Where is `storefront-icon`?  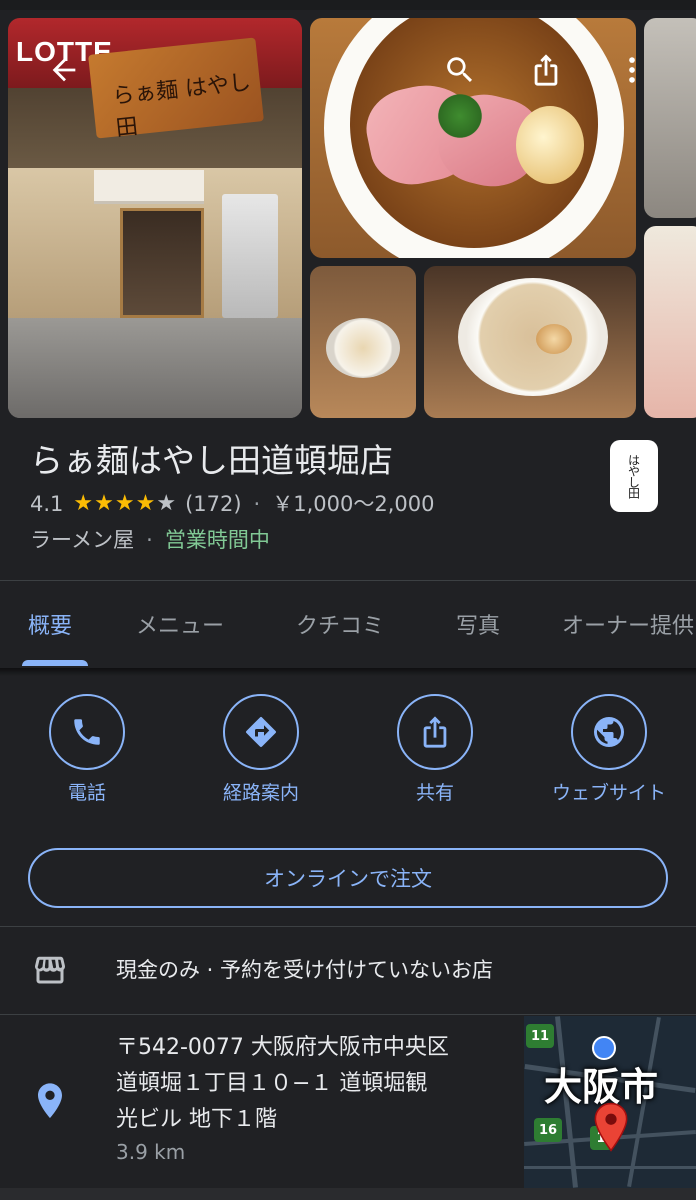 storefront-icon is located at coordinates (50, 972).